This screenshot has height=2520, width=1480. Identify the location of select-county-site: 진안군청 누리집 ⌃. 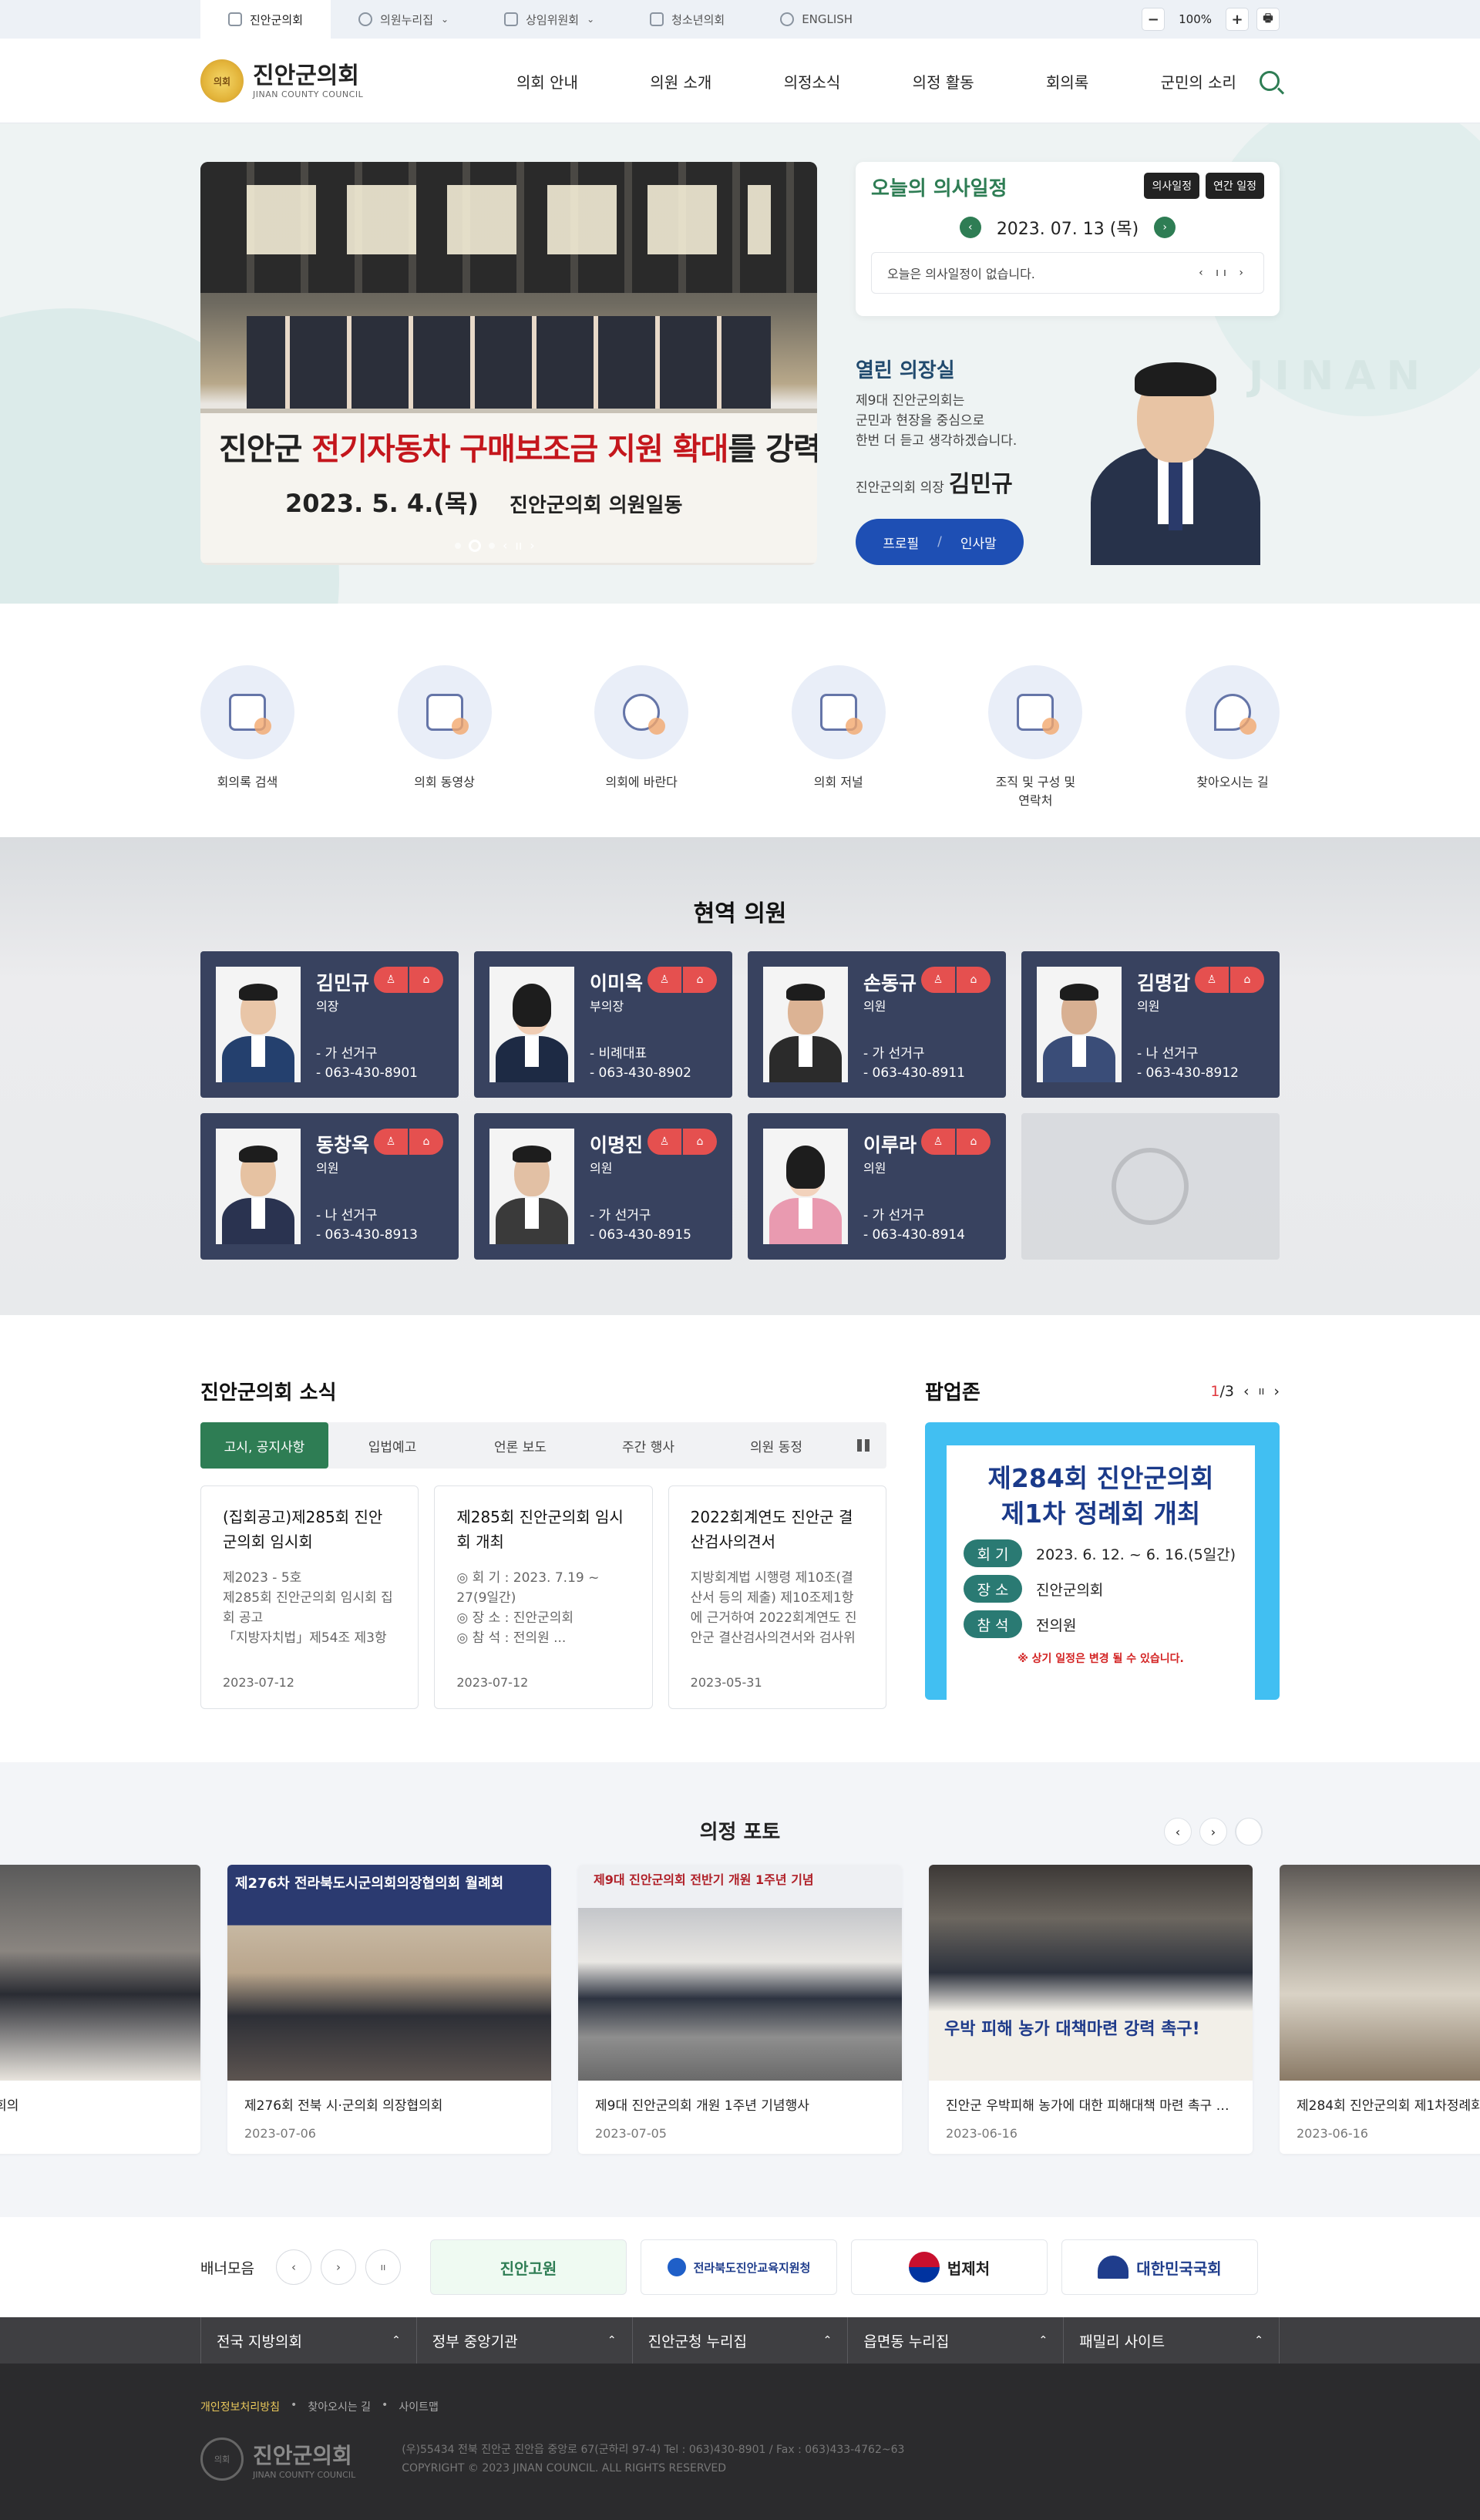
(739, 2340).